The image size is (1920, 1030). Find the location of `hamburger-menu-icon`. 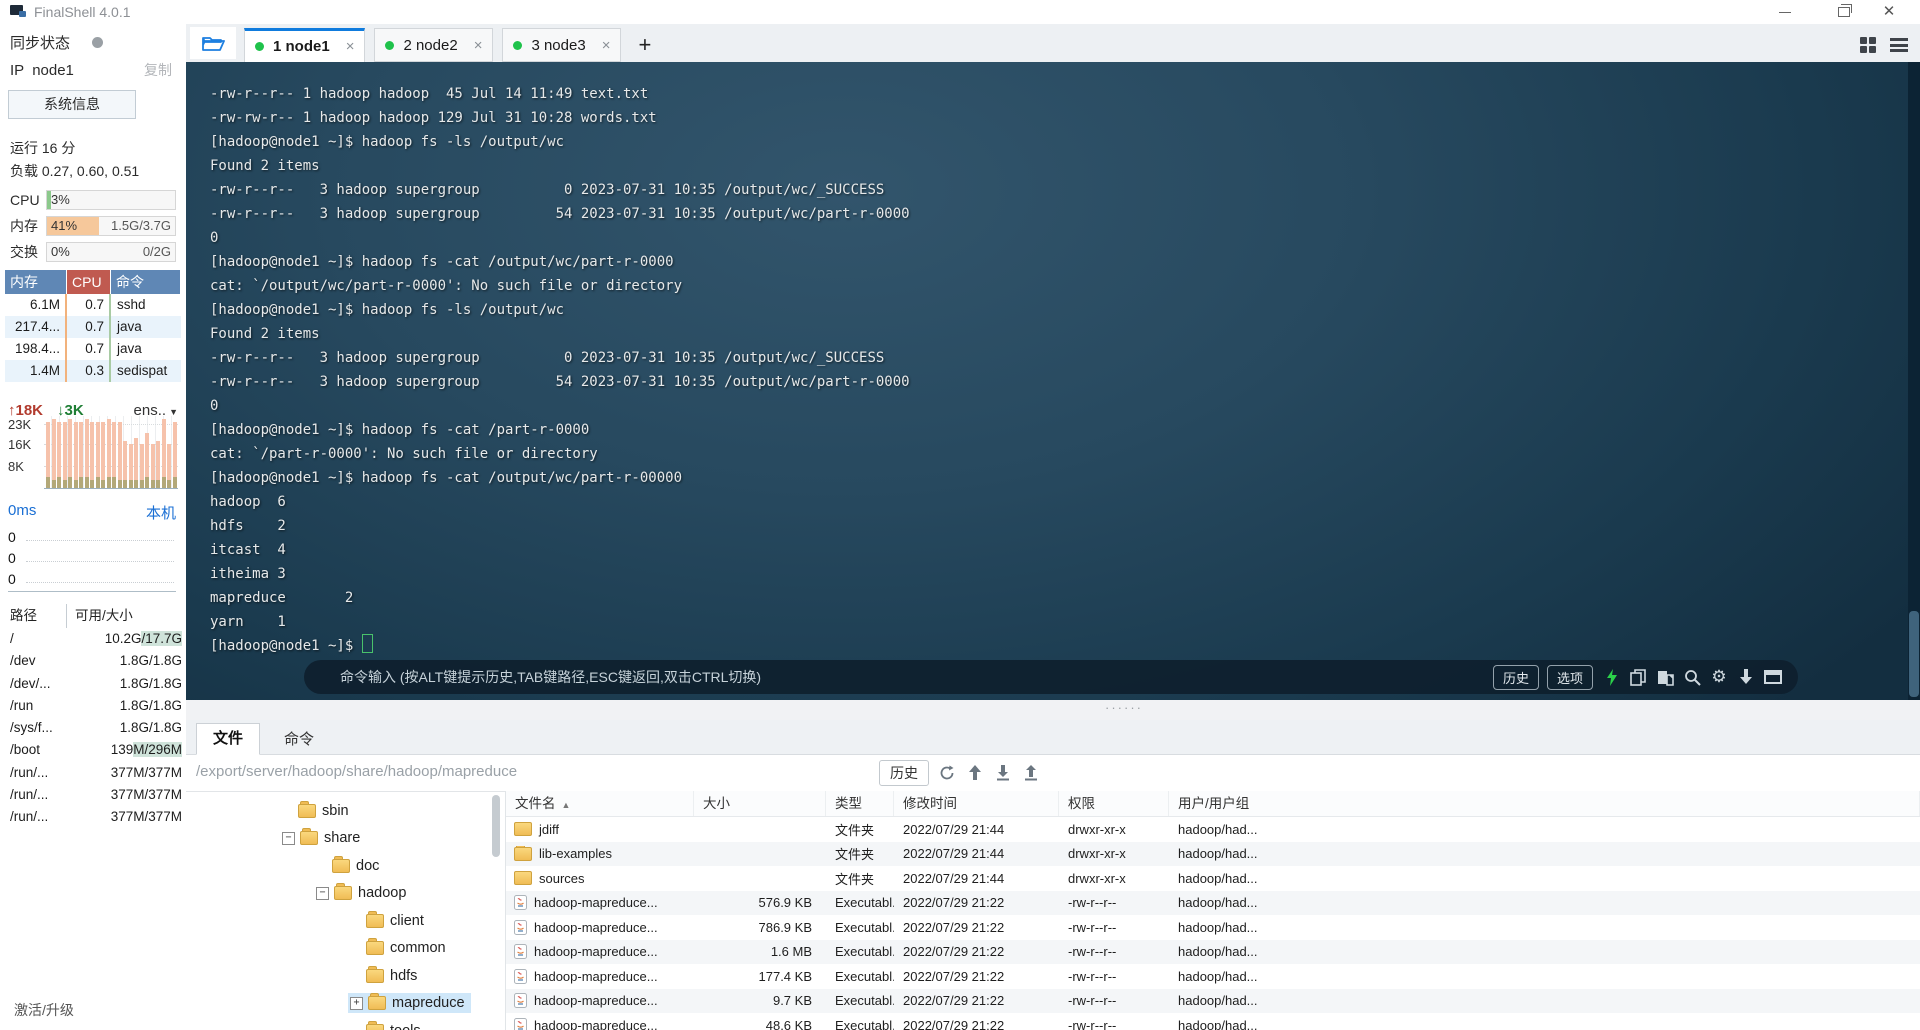

hamburger-menu-icon is located at coordinates (1899, 46).